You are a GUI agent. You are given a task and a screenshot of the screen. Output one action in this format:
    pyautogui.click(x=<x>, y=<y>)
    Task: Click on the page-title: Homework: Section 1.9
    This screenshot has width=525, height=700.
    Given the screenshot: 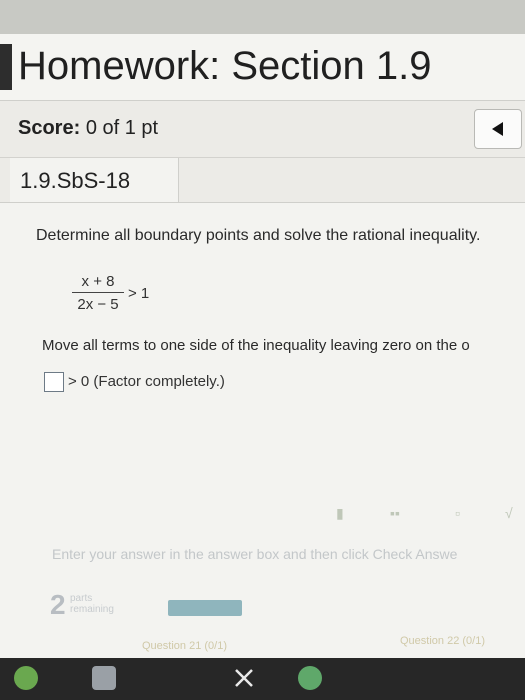 What is the action you would take?
    pyautogui.click(x=225, y=66)
    